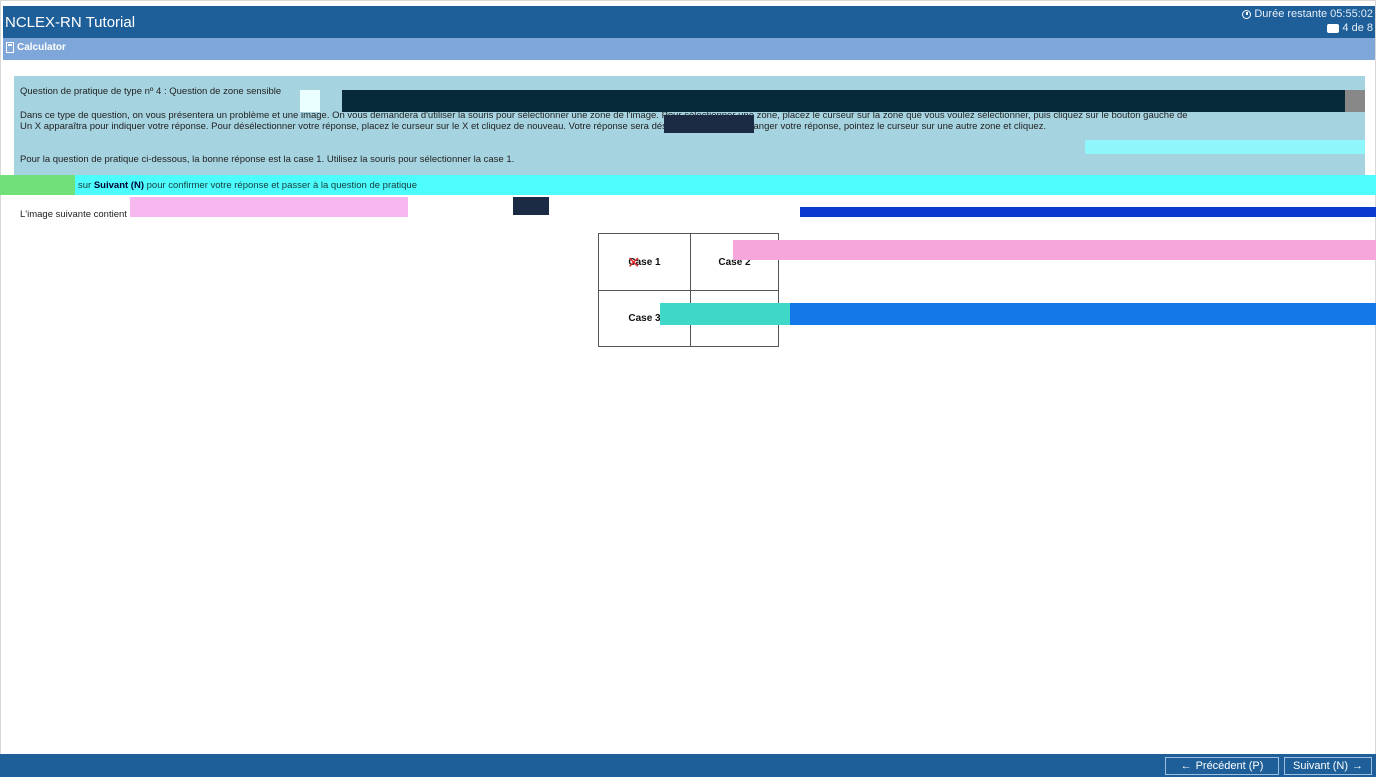 Image resolution: width=1376 pixels, height=777 pixels. Describe the element at coordinates (1320, 766) in the screenshot. I see `next-label: Suivant (N)` at that location.